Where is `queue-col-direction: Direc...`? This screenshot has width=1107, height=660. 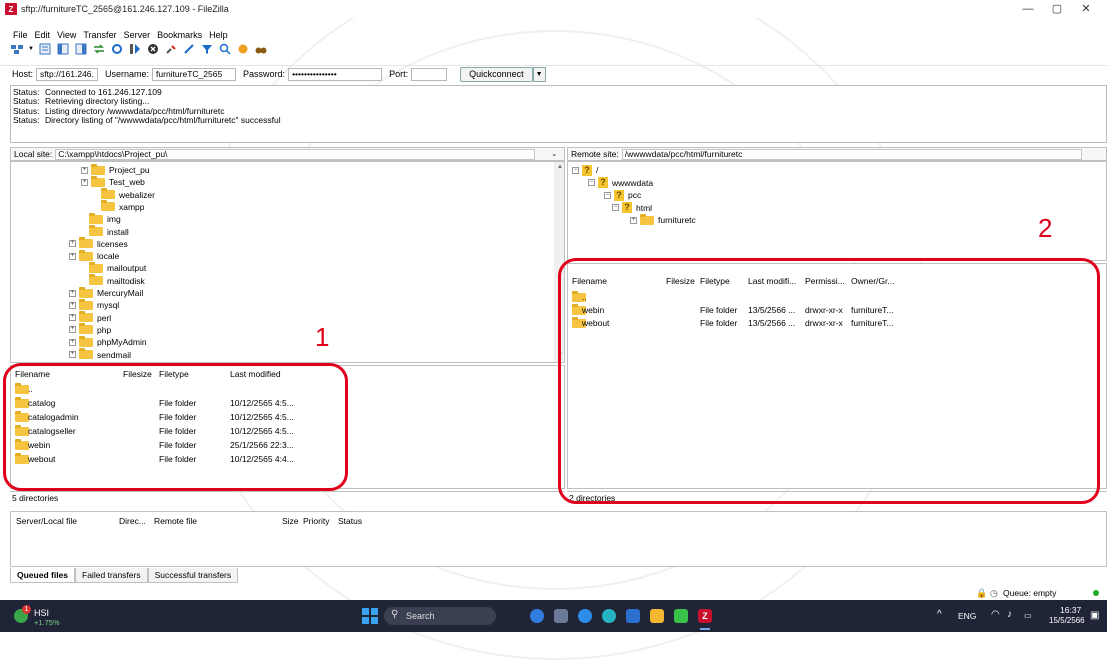
queue-col-direction: Direc... is located at coordinates (132, 521).